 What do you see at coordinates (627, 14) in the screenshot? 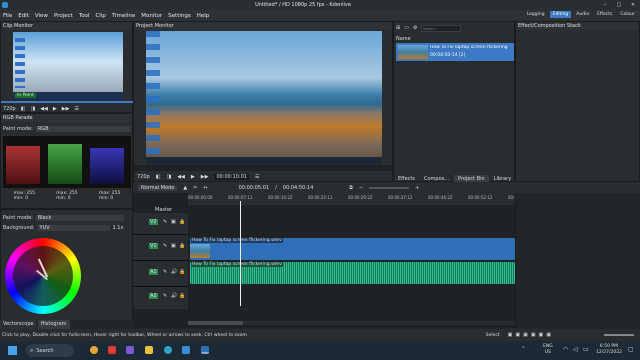
I see `workspace-colour: Colour` at bounding box center [627, 14].